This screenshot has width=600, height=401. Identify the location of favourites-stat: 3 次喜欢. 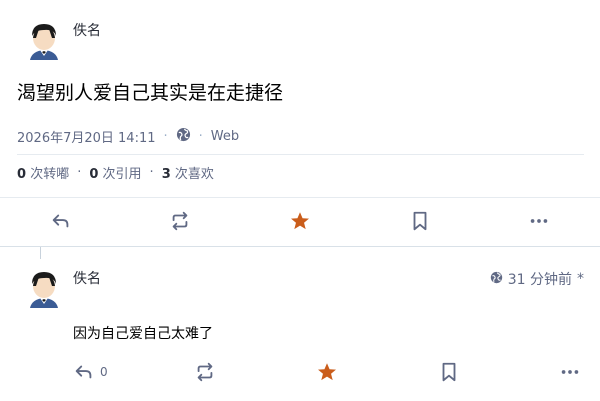
(188, 172).